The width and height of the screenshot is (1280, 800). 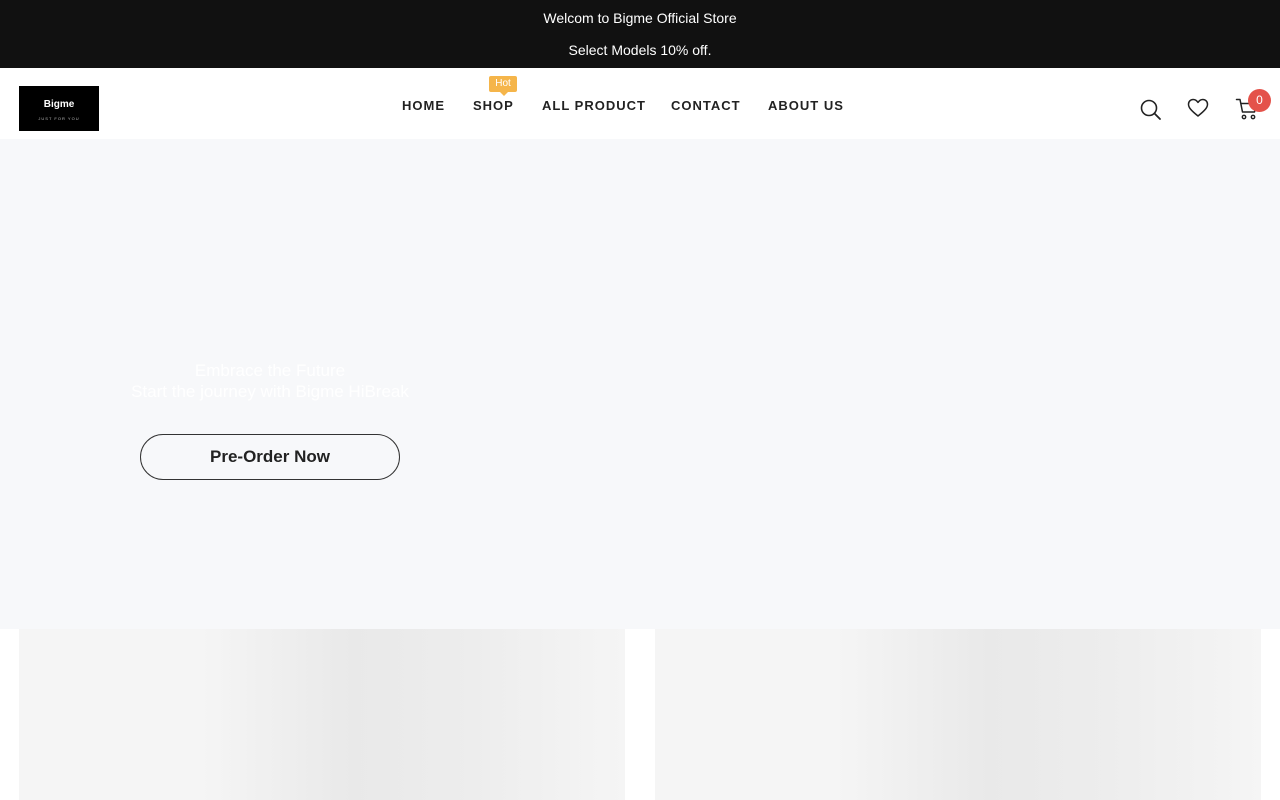 What do you see at coordinates (594, 105) in the screenshot?
I see `nav-all-product: ALL PRODUCT` at bounding box center [594, 105].